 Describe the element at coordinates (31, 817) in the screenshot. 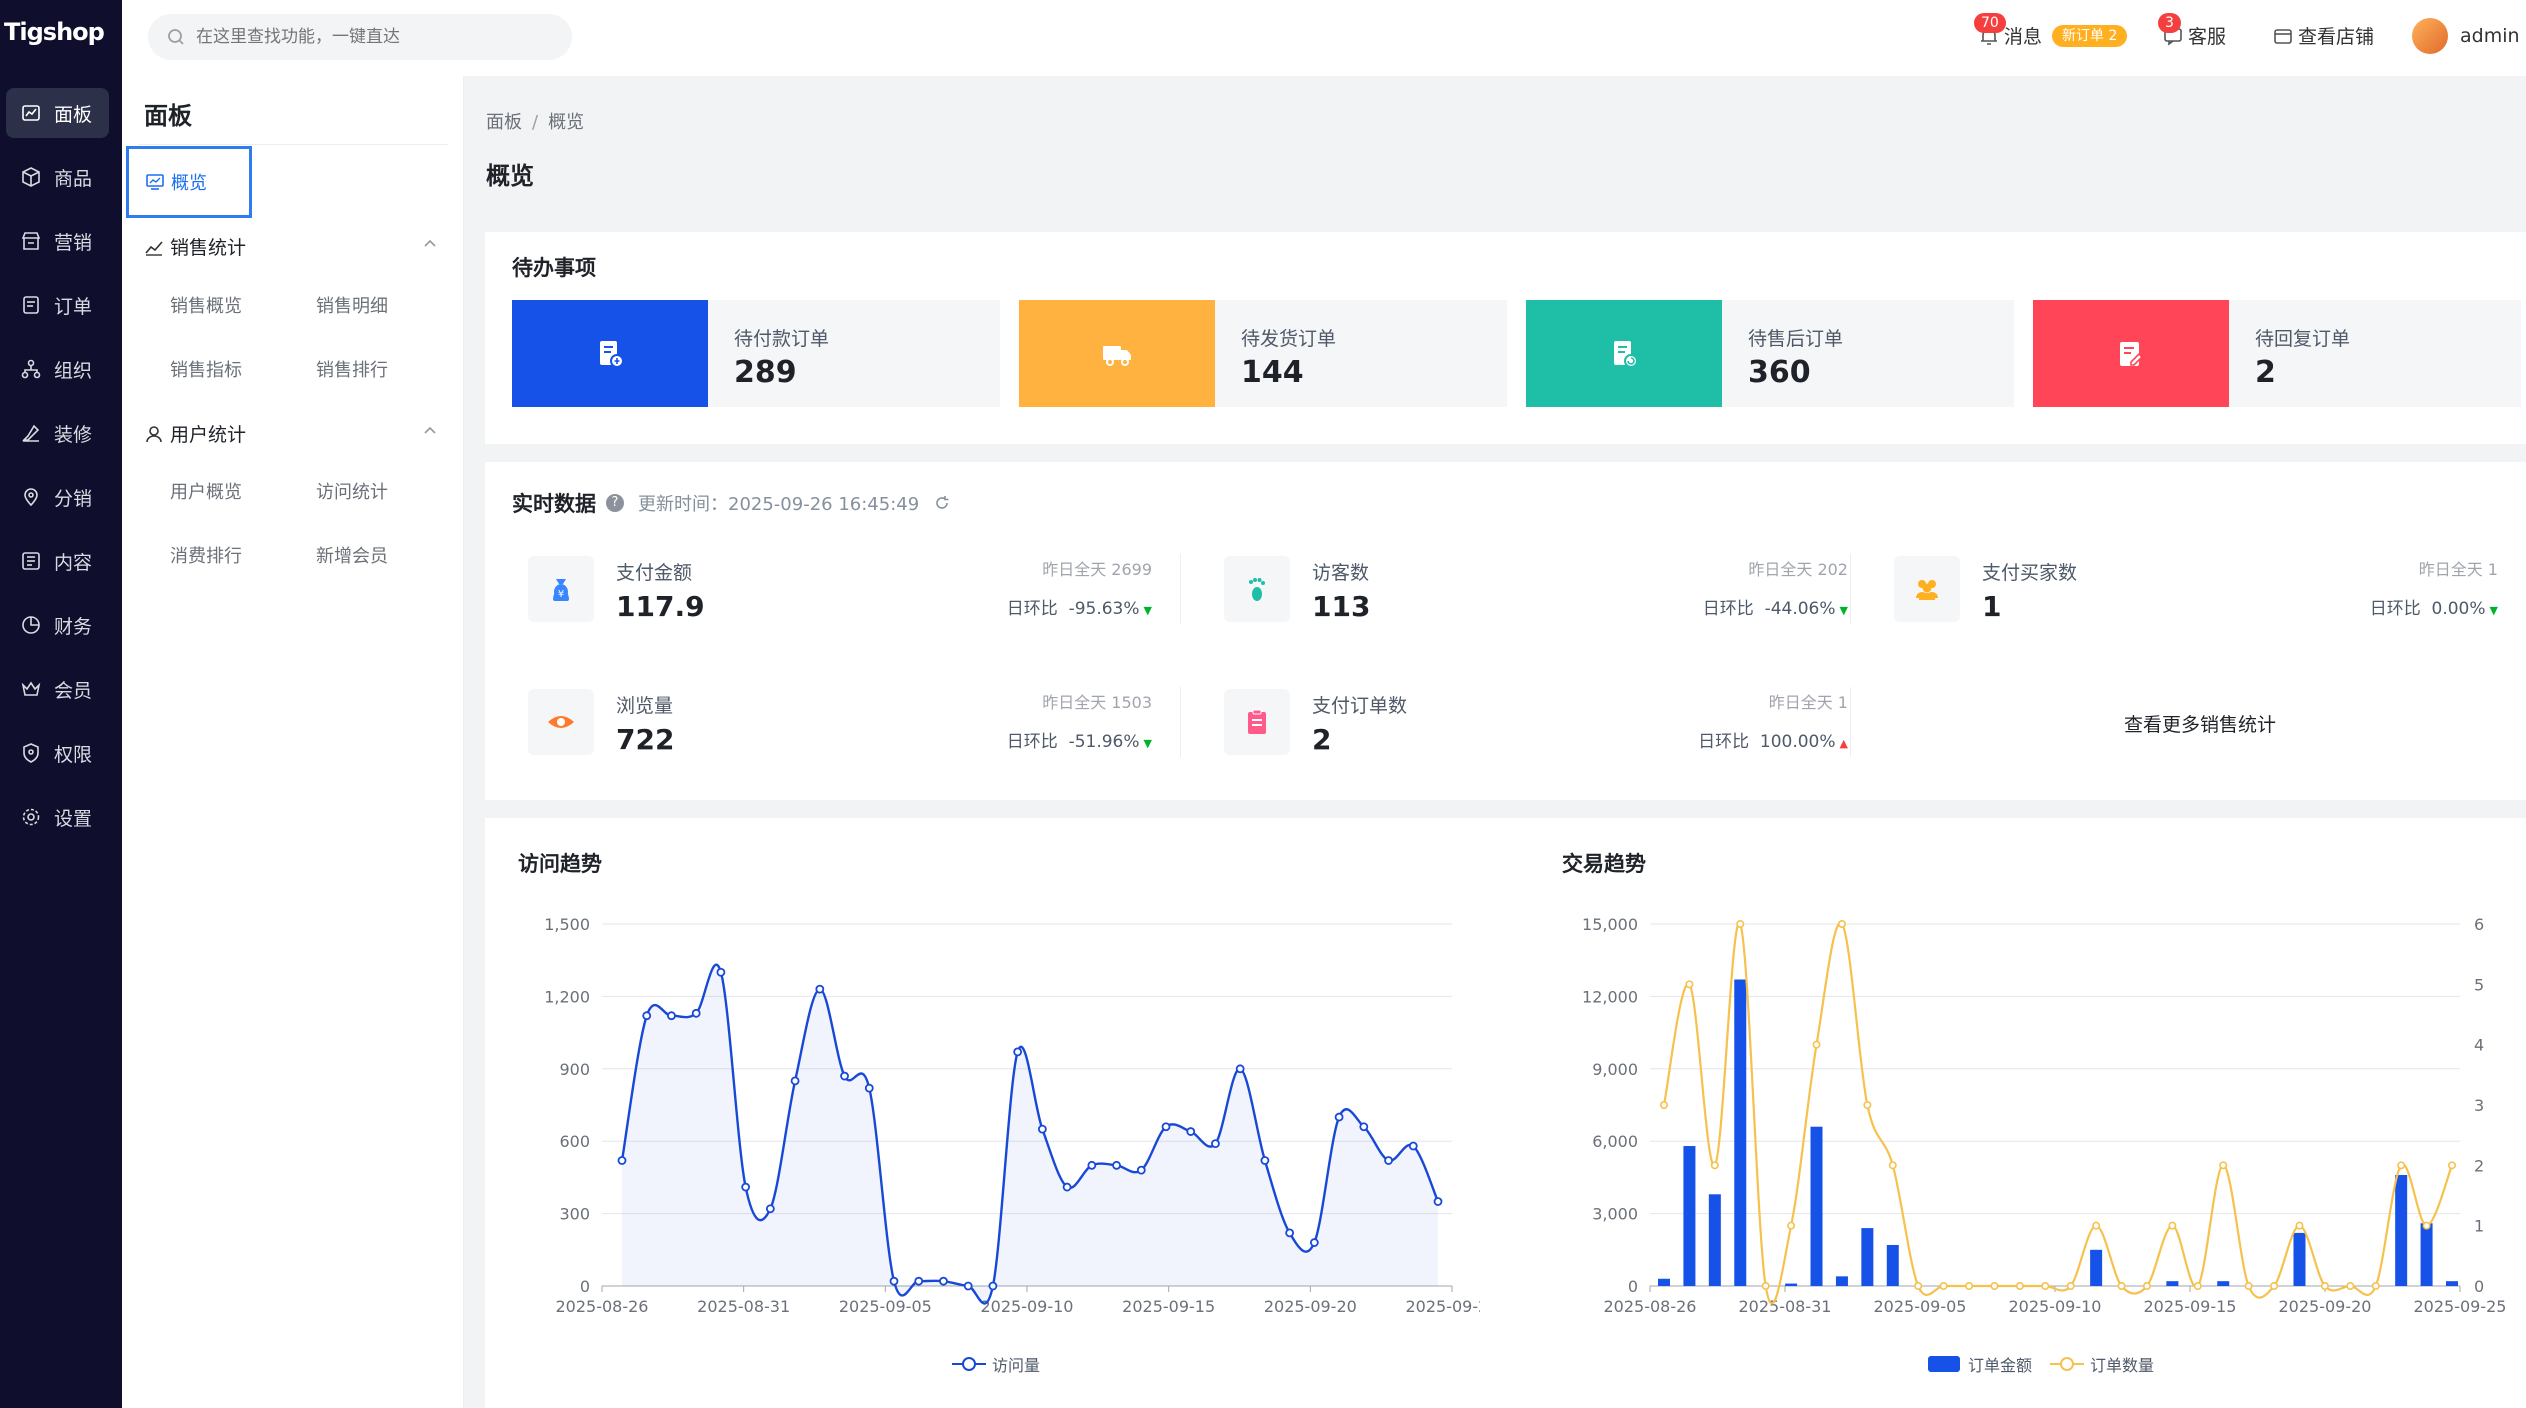

I see `gear-icon` at that location.